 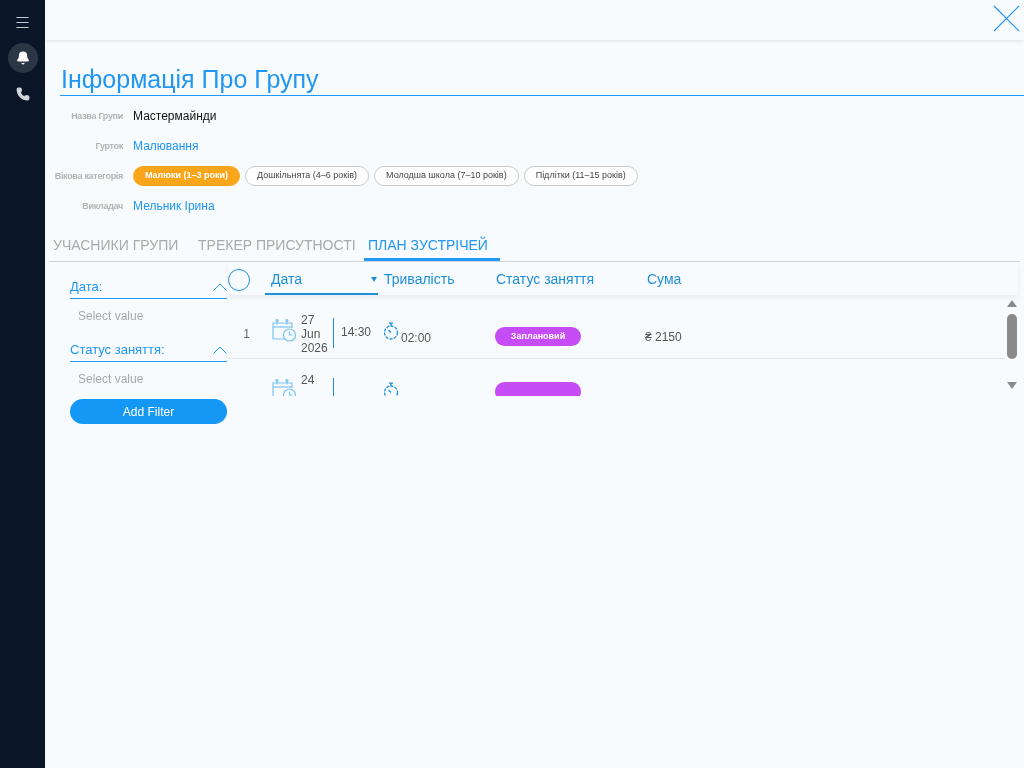 What do you see at coordinates (416, 338) in the screenshot?
I see `duration: 02:00` at bounding box center [416, 338].